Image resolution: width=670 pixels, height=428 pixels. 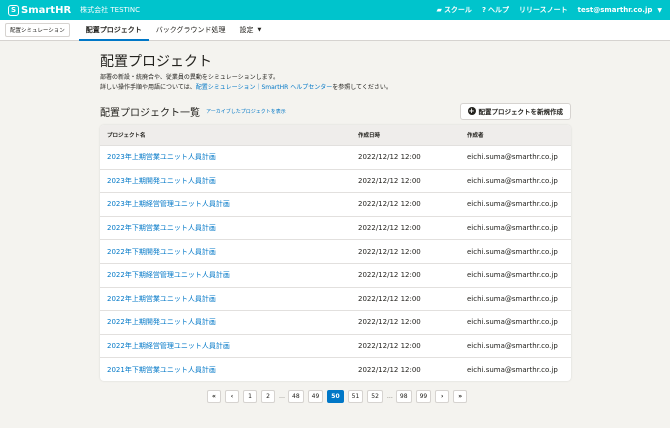 I want to click on help-center-link: 配置シミュレーション｜SmartHR ヘルプセンター, so click(x=264, y=87).